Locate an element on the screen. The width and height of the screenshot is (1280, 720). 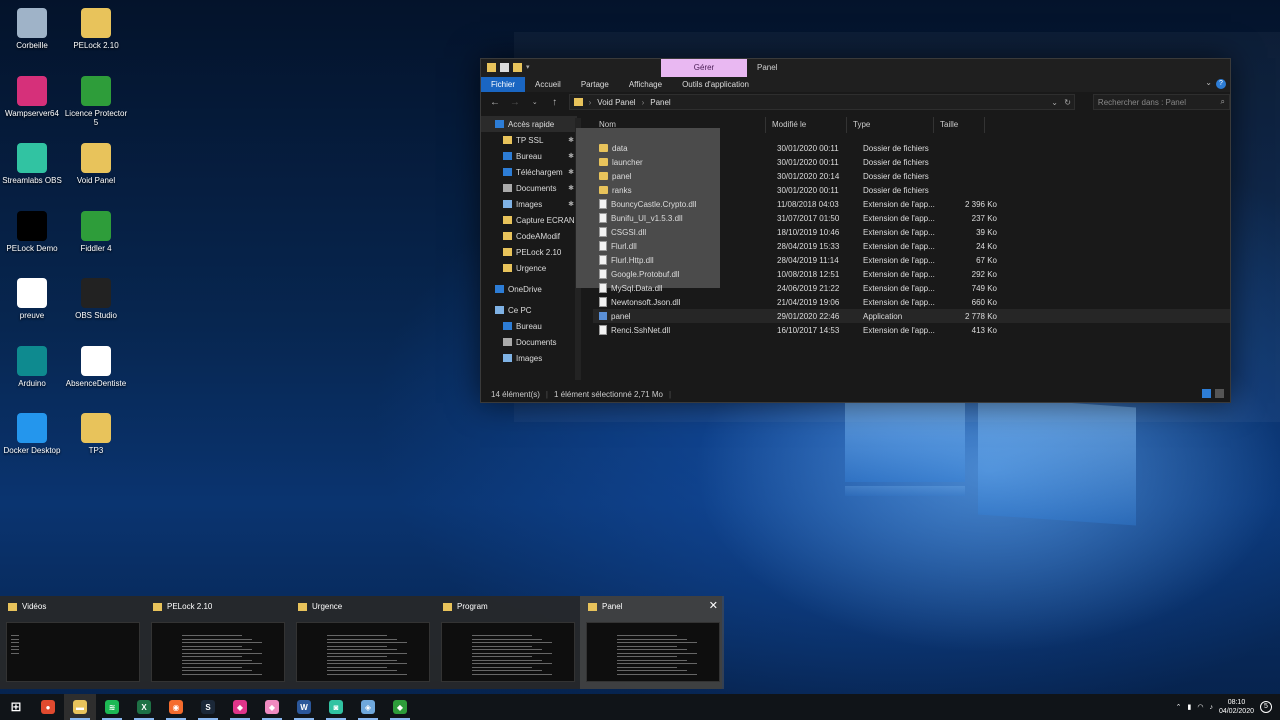
clock: 08:10 04/02/2020 is located at coordinates (1236, 707).